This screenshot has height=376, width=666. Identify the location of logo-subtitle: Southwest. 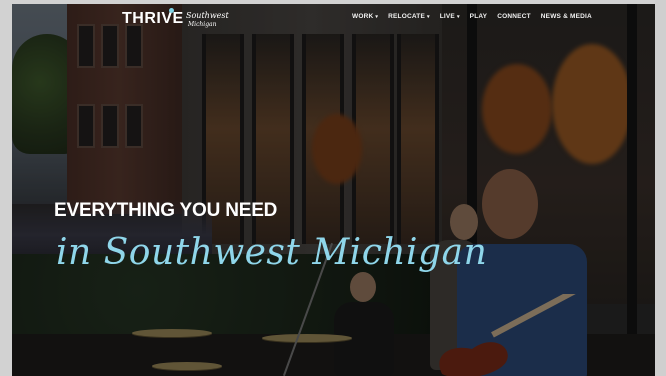
(207, 15).